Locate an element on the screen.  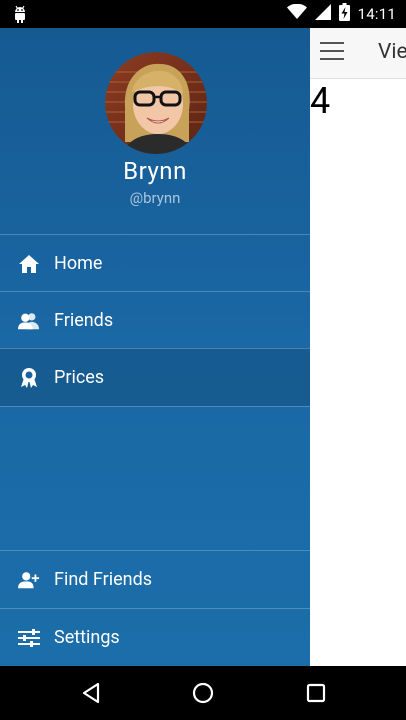
home-icon is located at coordinates (29, 264).